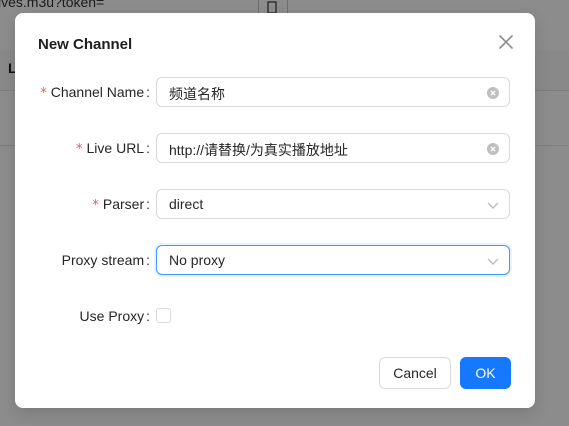 This screenshot has width=569, height=426. I want to click on parser-select: direct, so click(333, 204).